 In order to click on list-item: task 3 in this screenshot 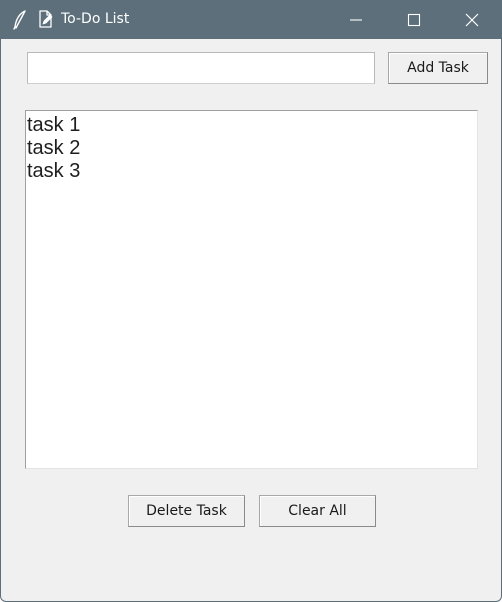, I will do `click(251, 171)`.